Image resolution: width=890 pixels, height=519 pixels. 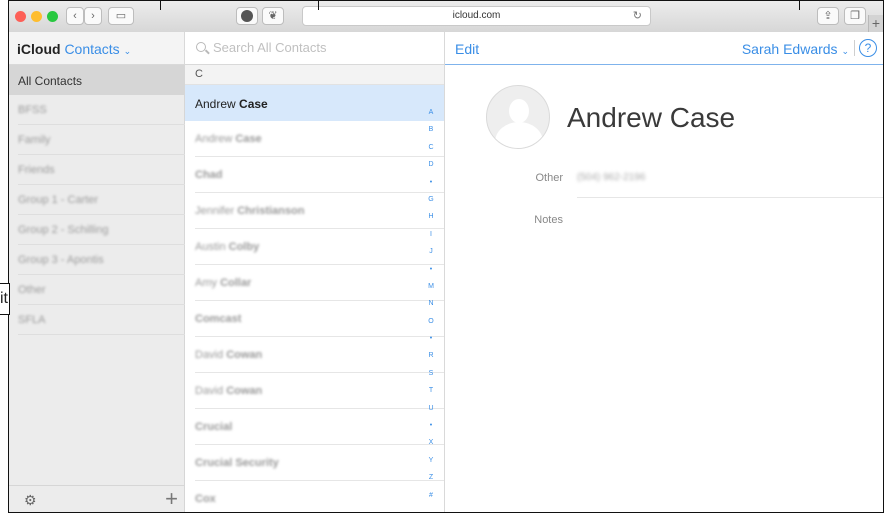 What do you see at coordinates (431, 390) in the screenshot?
I see `alphabet-index-letter: T` at bounding box center [431, 390].